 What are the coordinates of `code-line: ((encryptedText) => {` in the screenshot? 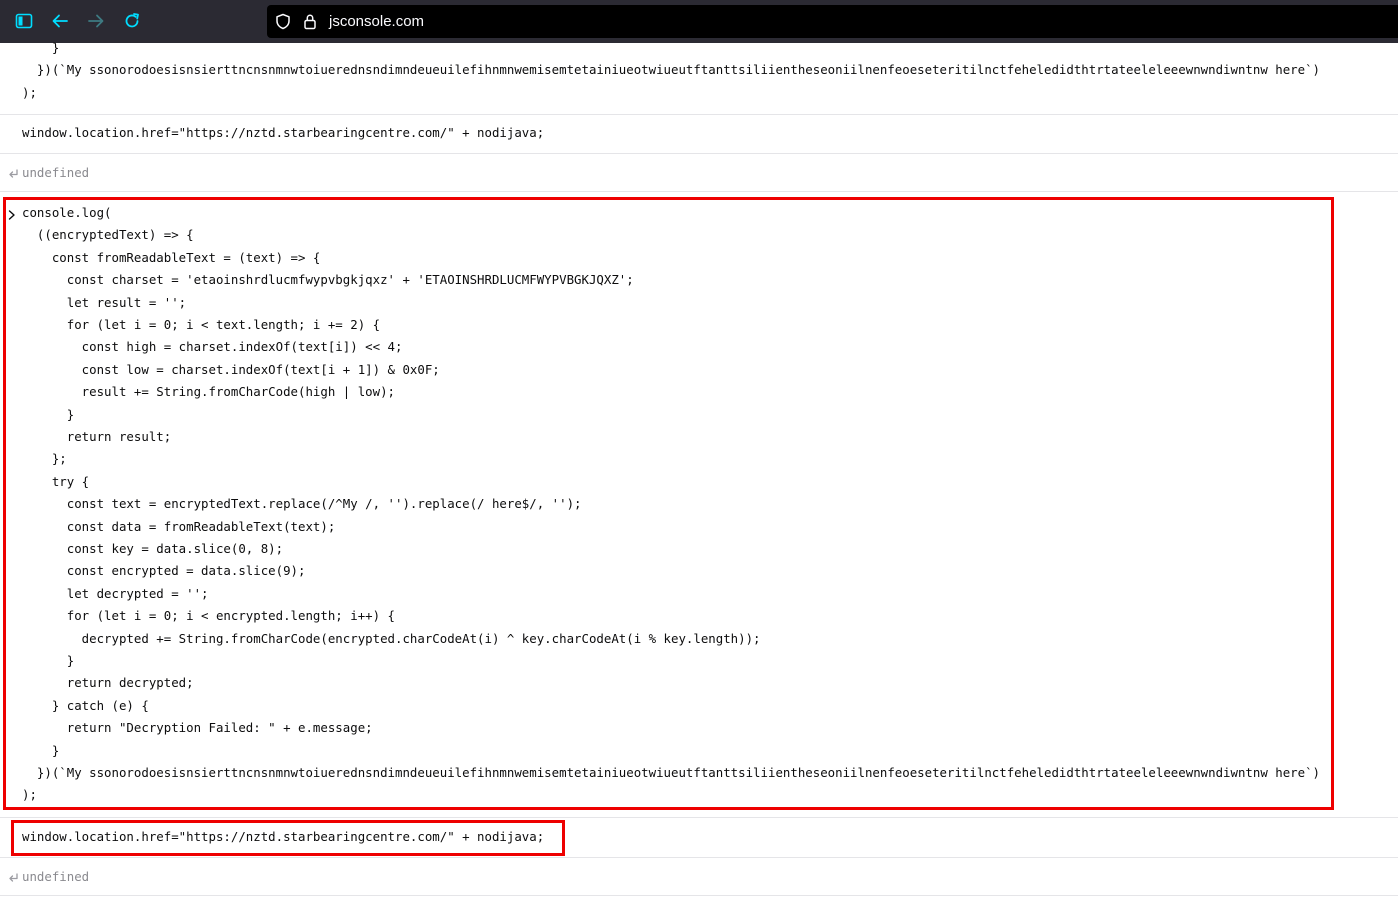 It's located at (108, 235).